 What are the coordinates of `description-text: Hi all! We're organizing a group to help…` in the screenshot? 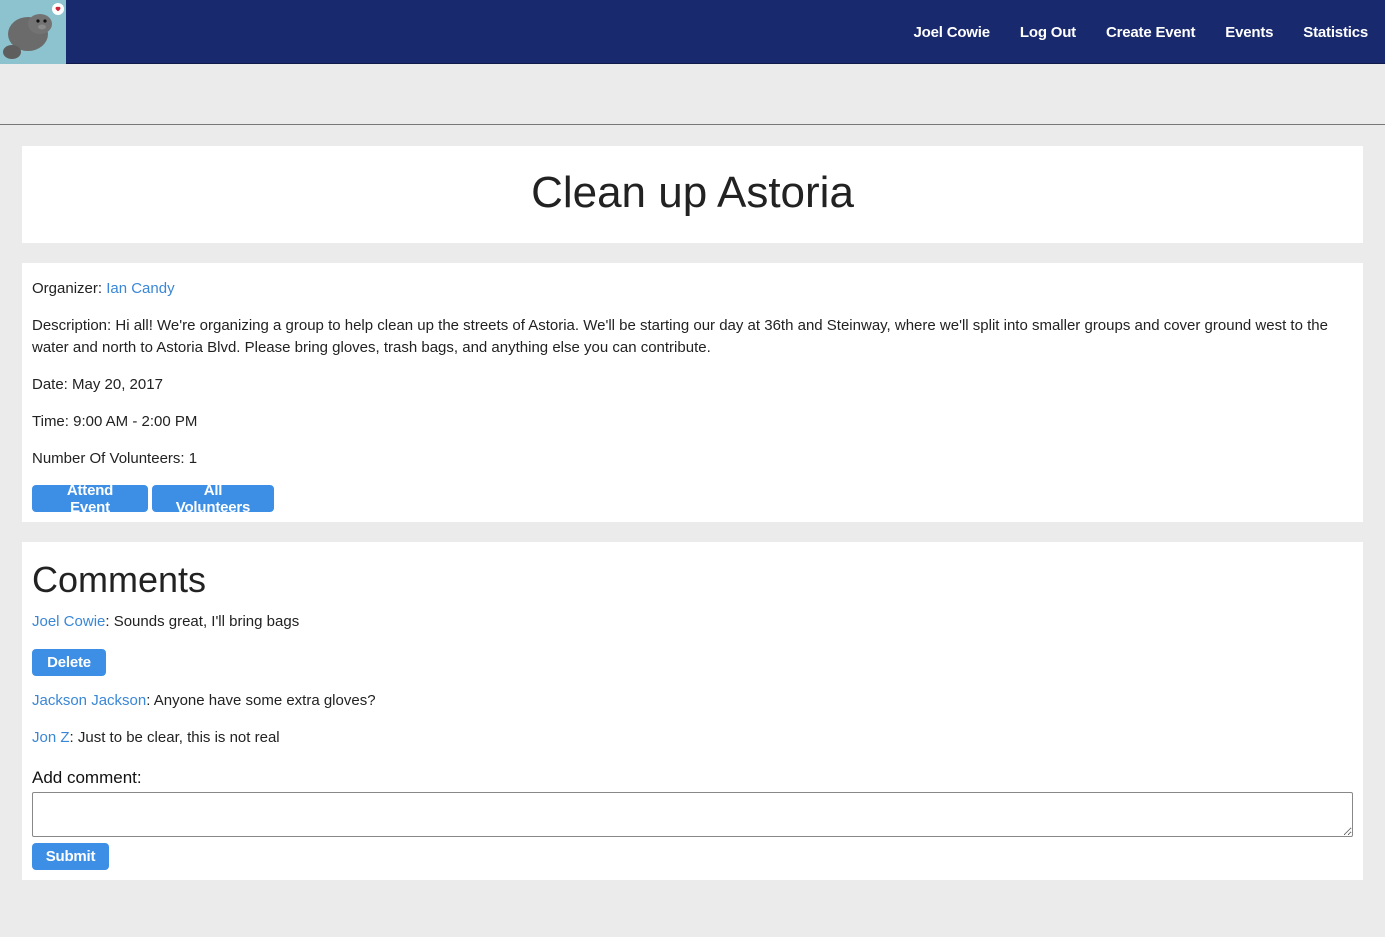 It's located at (680, 336).